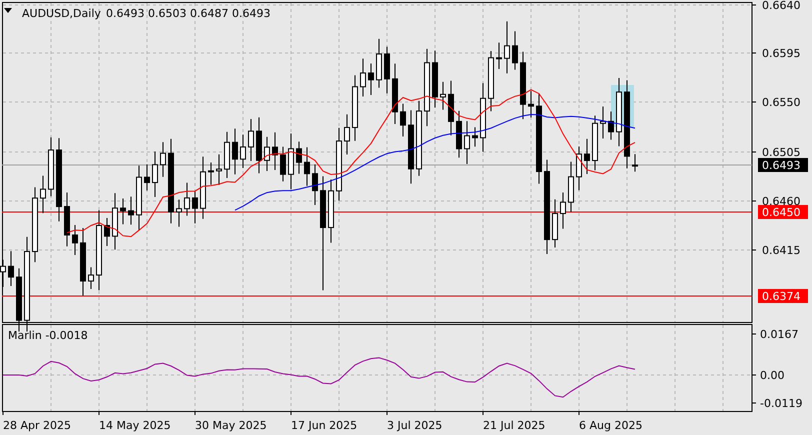 The width and height of the screenshot is (812, 435). What do you see at coordinates (772, 375) in the screenshot?
I see `axis-label: 0.00` at bounding box center [772, 375].